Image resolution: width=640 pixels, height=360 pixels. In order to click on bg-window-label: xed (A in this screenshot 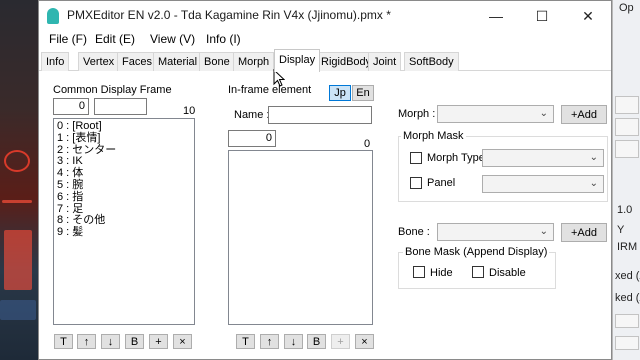, I will do `click(627, 276)`.